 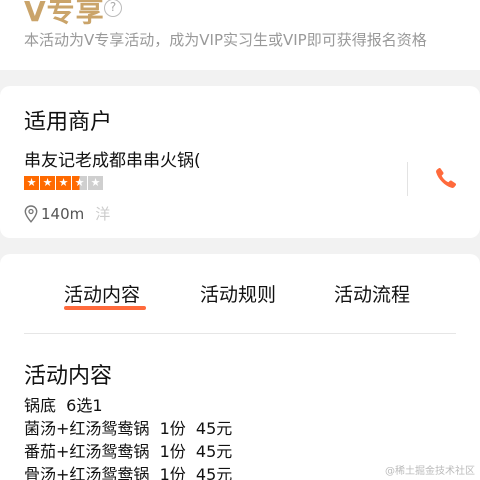 What do you see at coordinates (102, 293) in the screenshot?
I see `tab-activity-content: 活动内容` at bounding box center [102, 293].